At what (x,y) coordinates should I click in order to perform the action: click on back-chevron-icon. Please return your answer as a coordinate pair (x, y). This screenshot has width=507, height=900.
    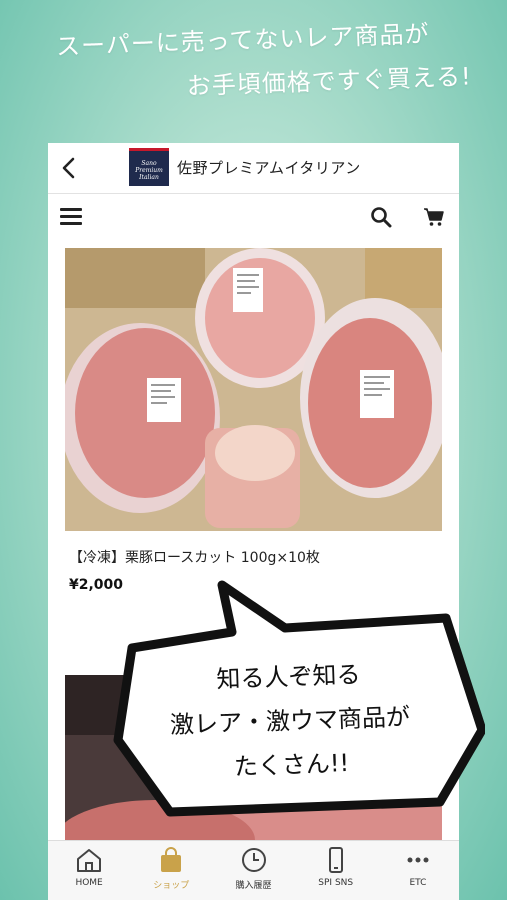
    Looking at the image, I should click on (69, 168).